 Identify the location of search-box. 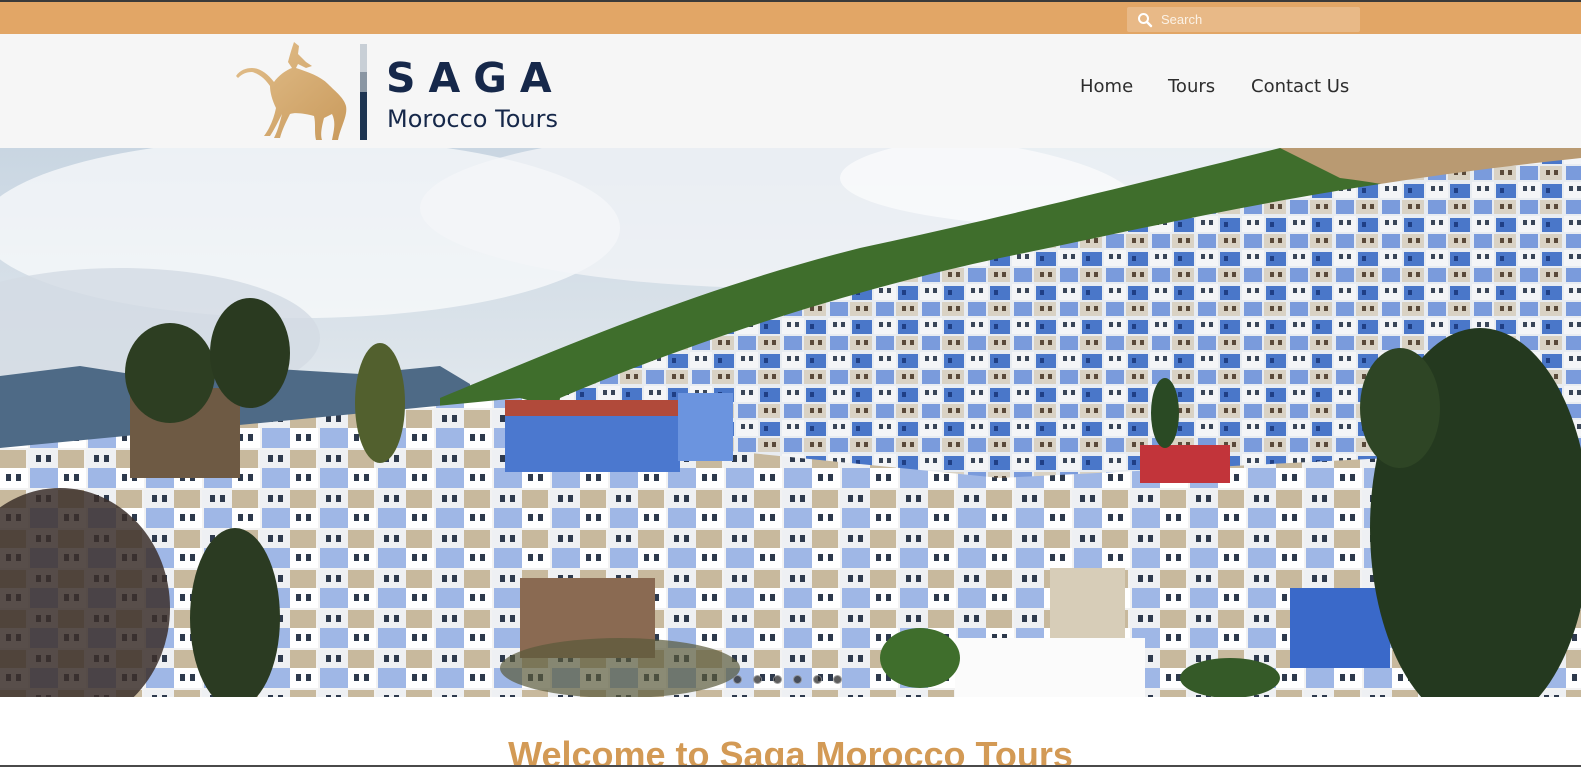
(1243, 19).